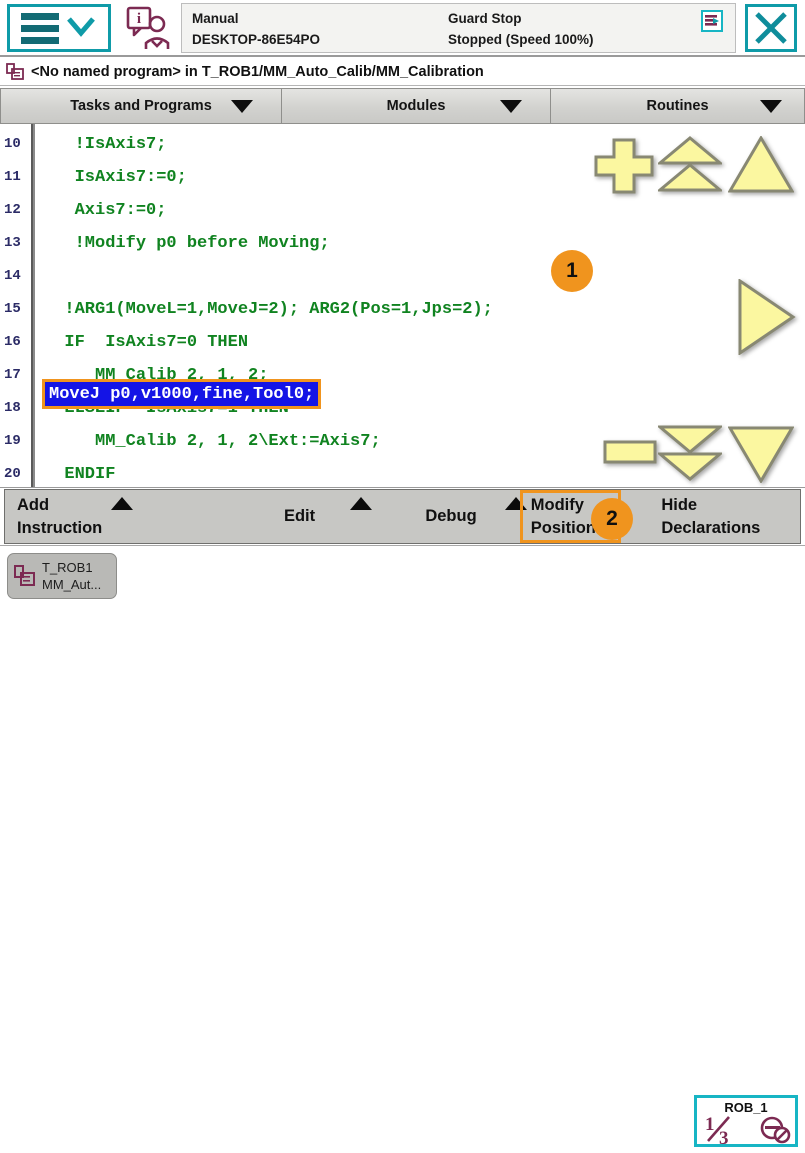 The image size is (805, 1153). I want to click on selector-tab-bar: Tasks and Programs Modules Routines, so click(402, 106).